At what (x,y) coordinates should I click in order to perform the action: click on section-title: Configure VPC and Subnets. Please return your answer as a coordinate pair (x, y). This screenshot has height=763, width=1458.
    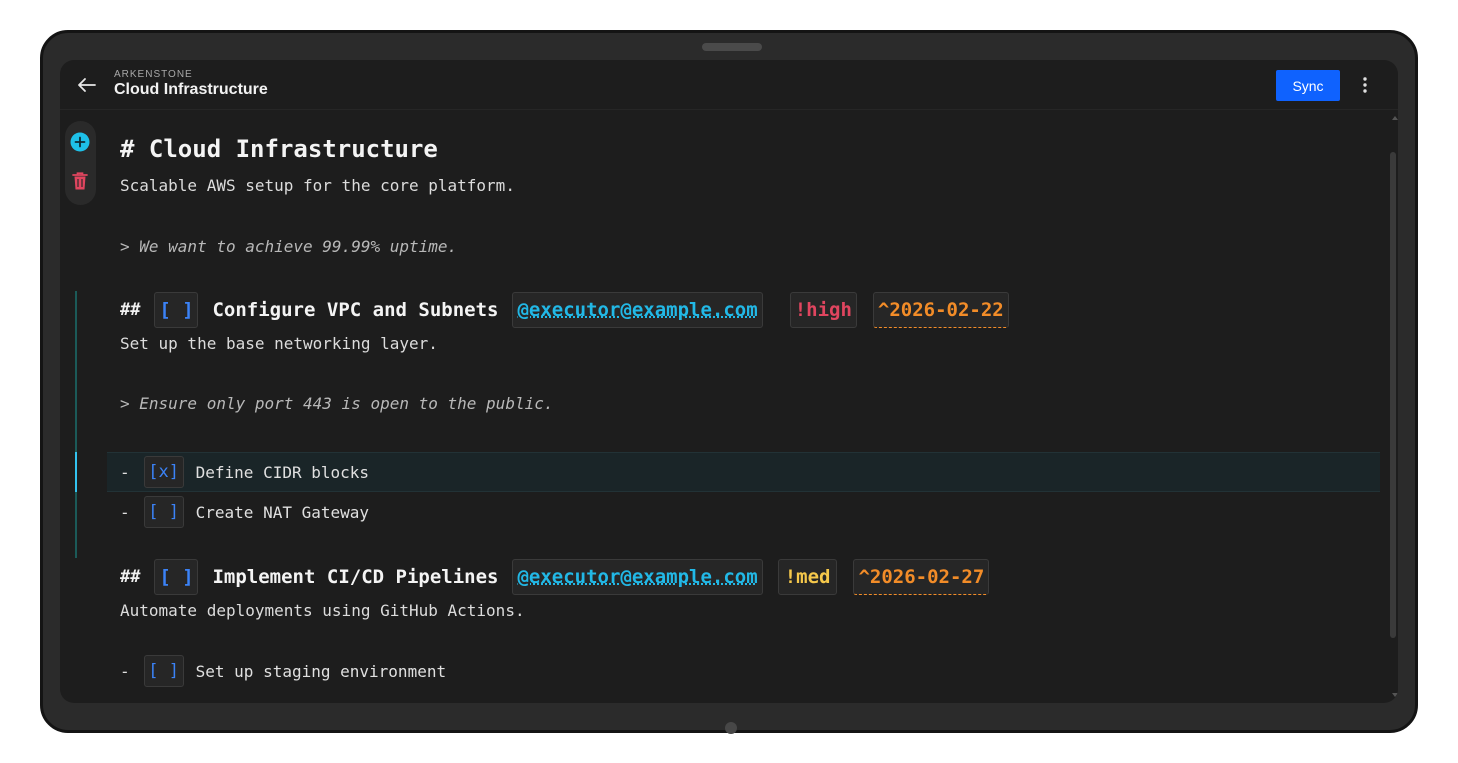
    Looking at the image, I should click on (355, 310).